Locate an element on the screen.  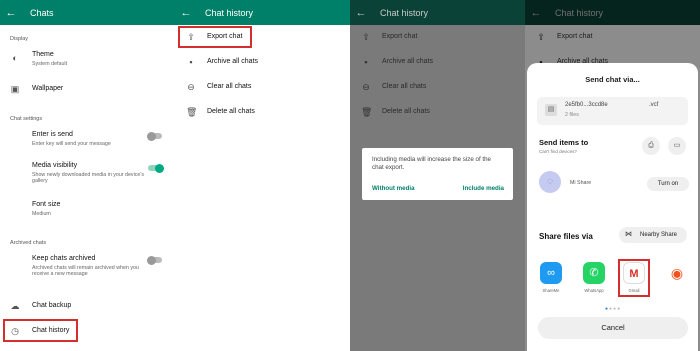
file-extension: .vcf is located at coordinates (654, 105).